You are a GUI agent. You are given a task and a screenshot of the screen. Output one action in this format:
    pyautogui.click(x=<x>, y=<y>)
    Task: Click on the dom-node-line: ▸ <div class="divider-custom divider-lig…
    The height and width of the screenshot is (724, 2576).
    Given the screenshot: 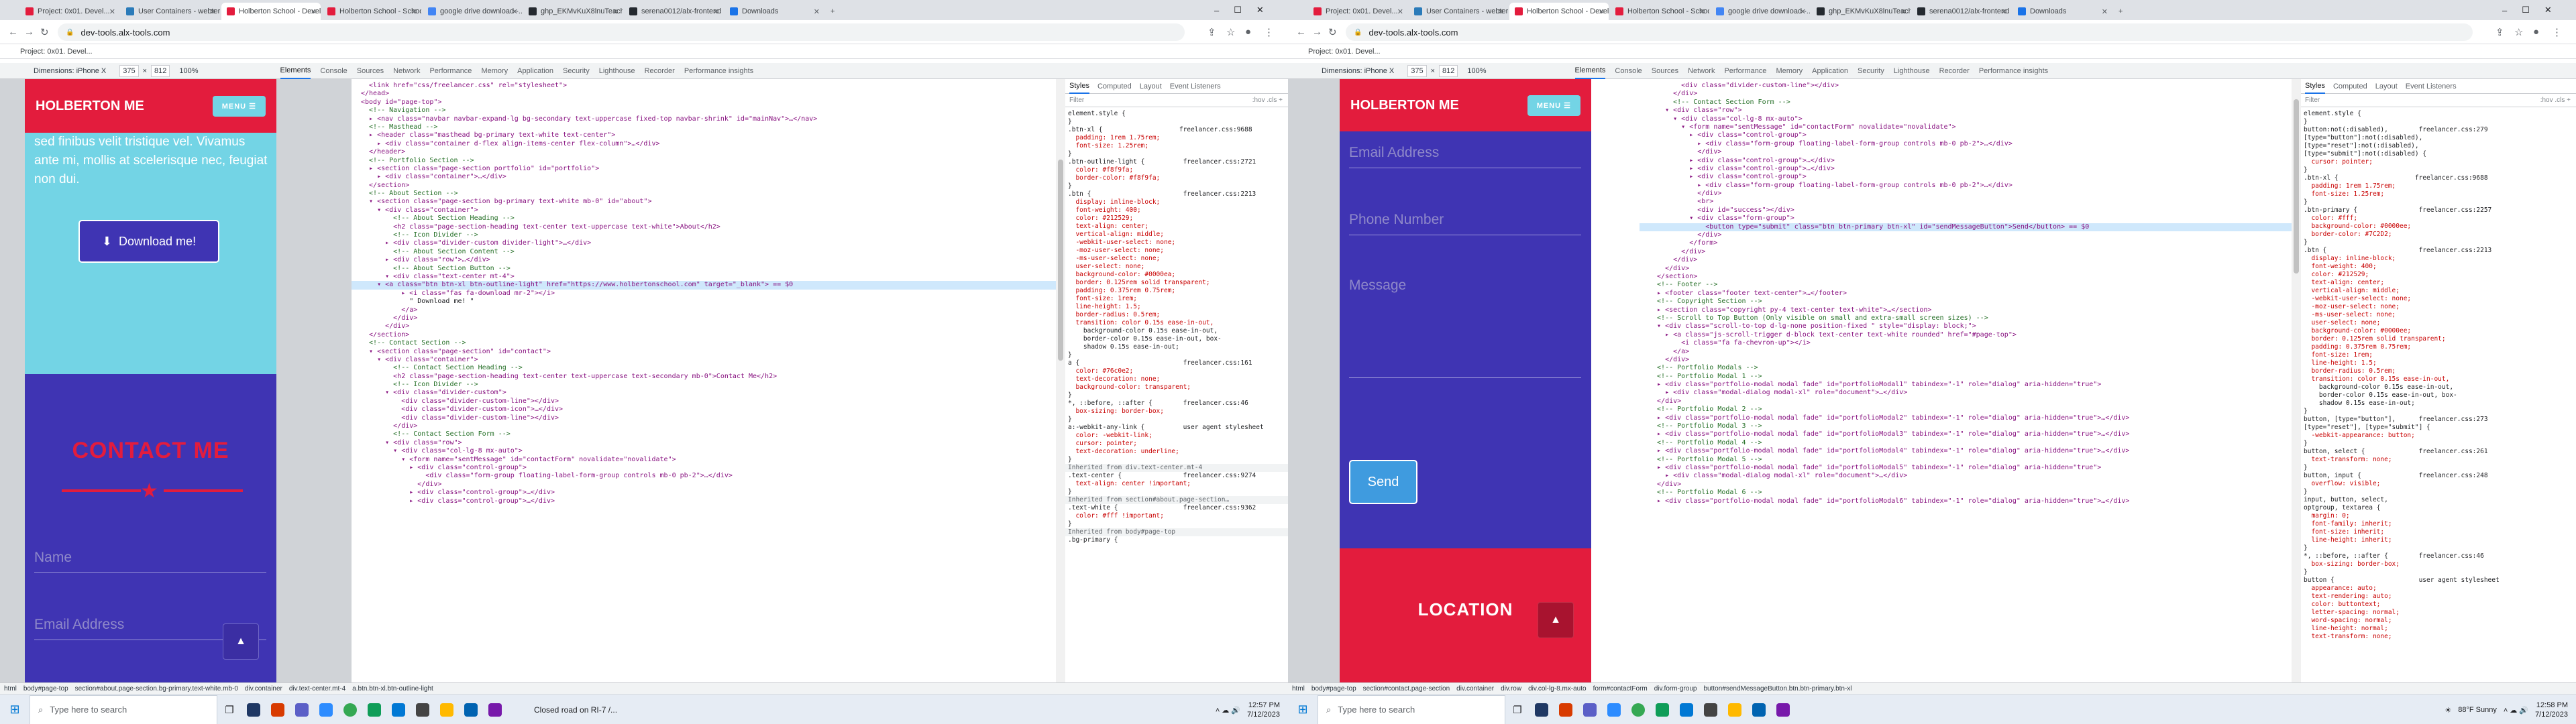 What is the action you would take?
    pyautogui.click(x=708, y=243)
    